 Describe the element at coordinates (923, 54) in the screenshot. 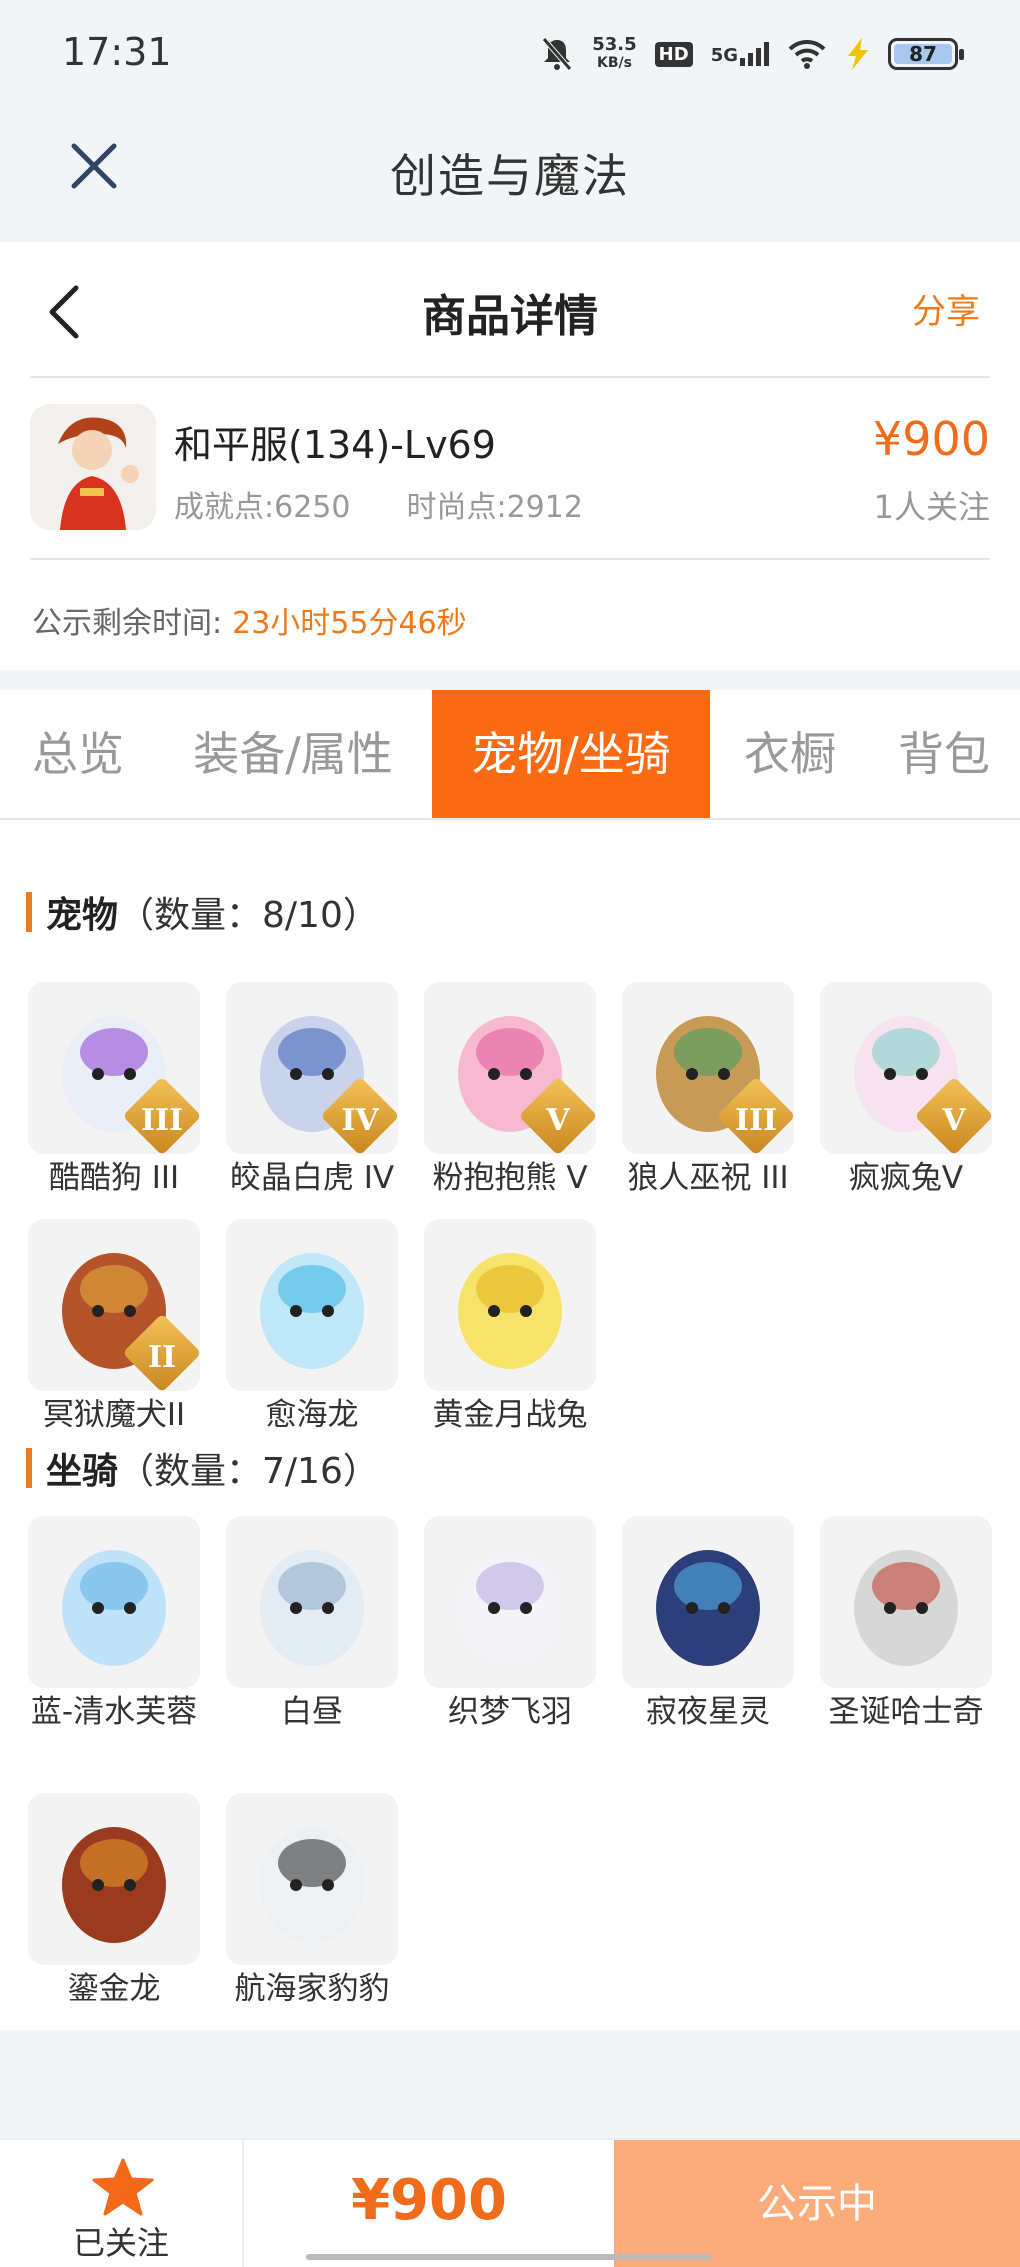

I see `battery-level: 87` at that location.